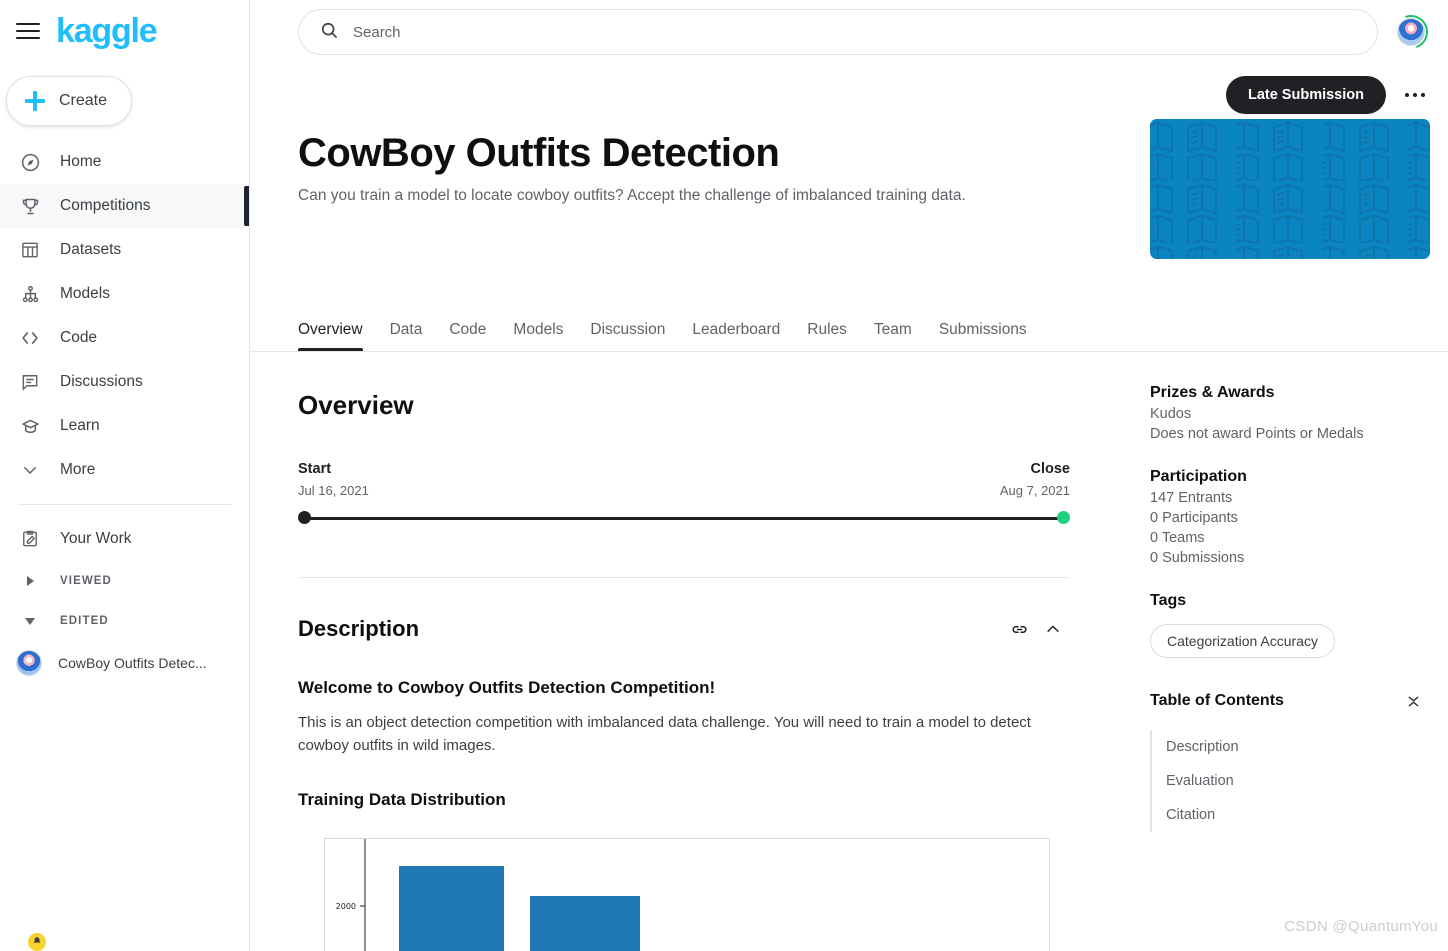 The height and width of the screenshot is (951, 1448). Describe the element at coordinates (315, 469) in the screenshot. I see `timeline-start-label: Start` at that location.